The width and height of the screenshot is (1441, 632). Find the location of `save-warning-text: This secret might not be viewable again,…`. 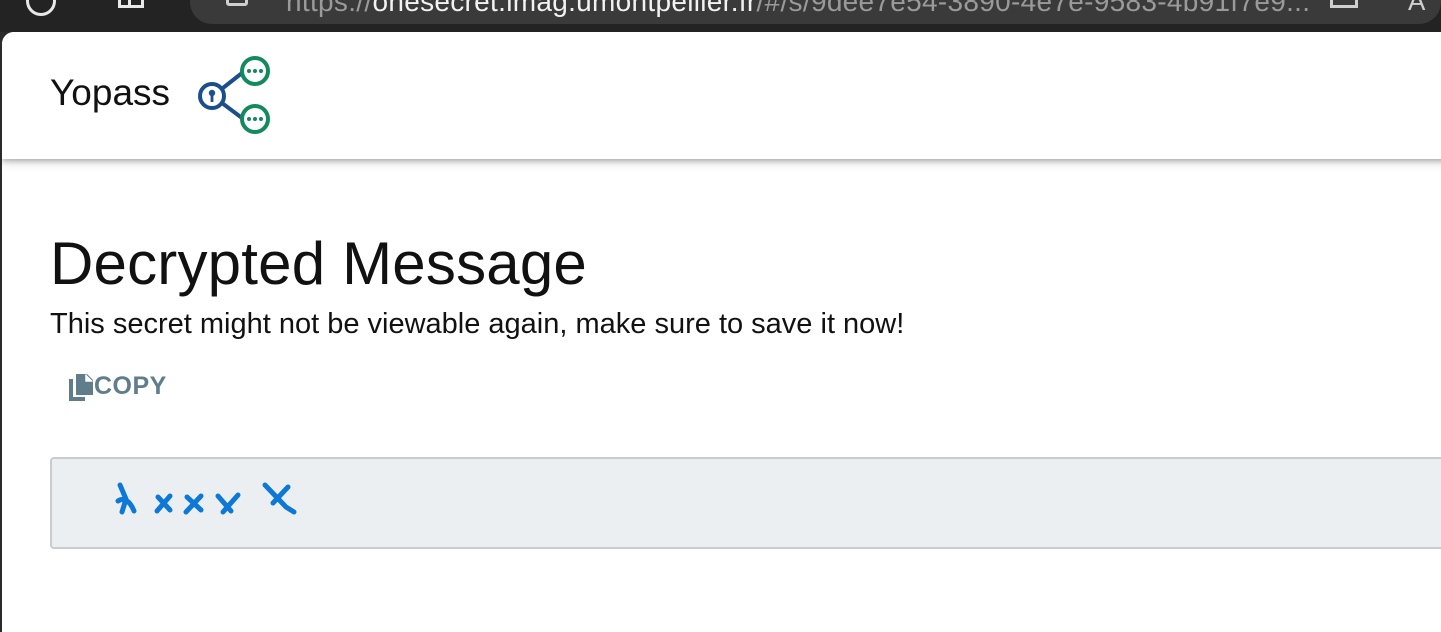

save-warning-text: This secret might not be viewable again,… is located at coordinates (477, 324).